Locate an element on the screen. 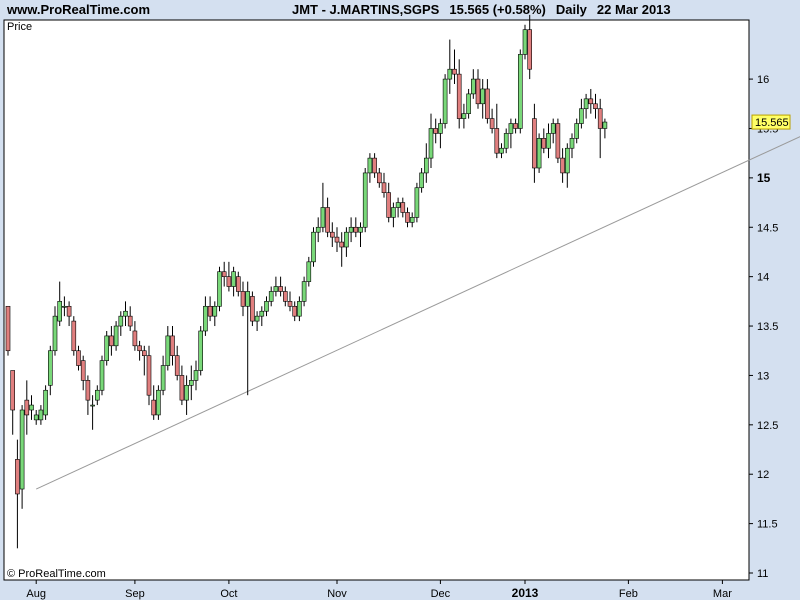  x-tick-label: 2013 is located at coordinates (525, 593).